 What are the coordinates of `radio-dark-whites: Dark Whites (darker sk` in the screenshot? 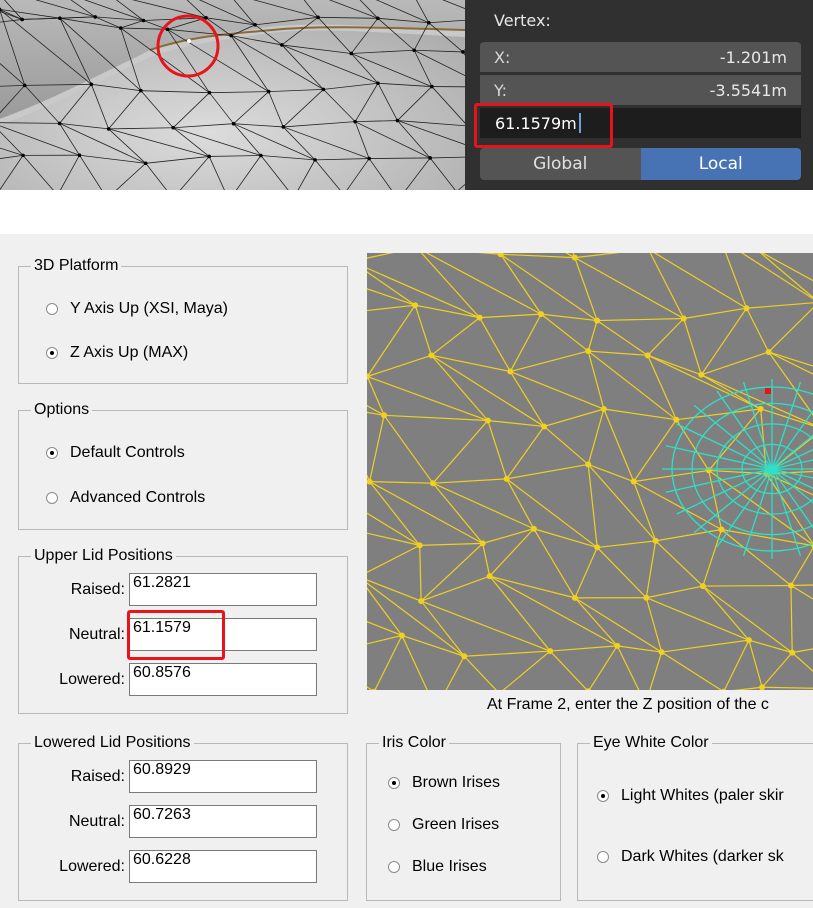 It's located at (690, 857).